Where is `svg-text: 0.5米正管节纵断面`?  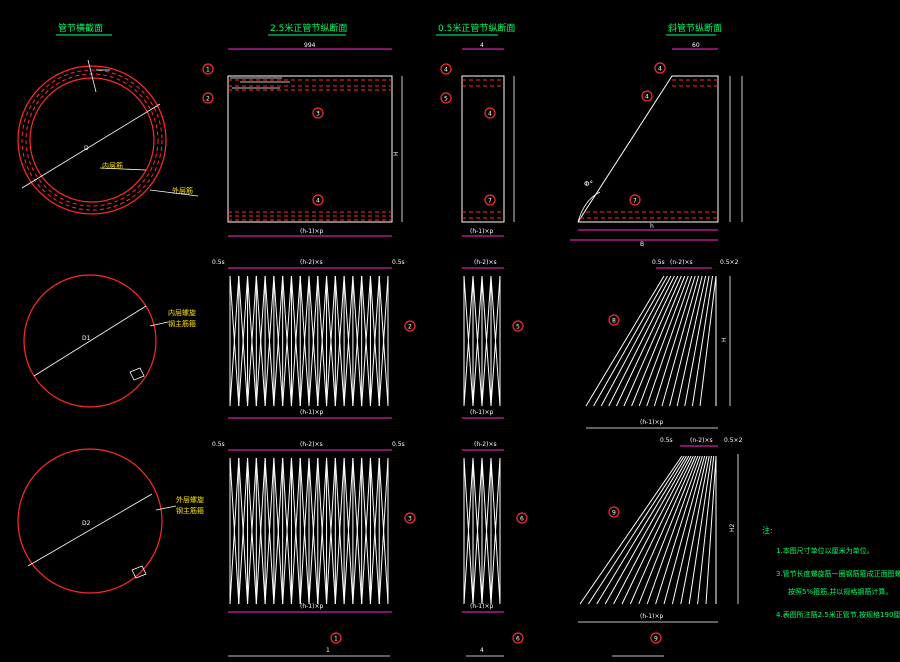
svg-text: 0.5米正管节纵断面 is located at coordinates (476, 28).